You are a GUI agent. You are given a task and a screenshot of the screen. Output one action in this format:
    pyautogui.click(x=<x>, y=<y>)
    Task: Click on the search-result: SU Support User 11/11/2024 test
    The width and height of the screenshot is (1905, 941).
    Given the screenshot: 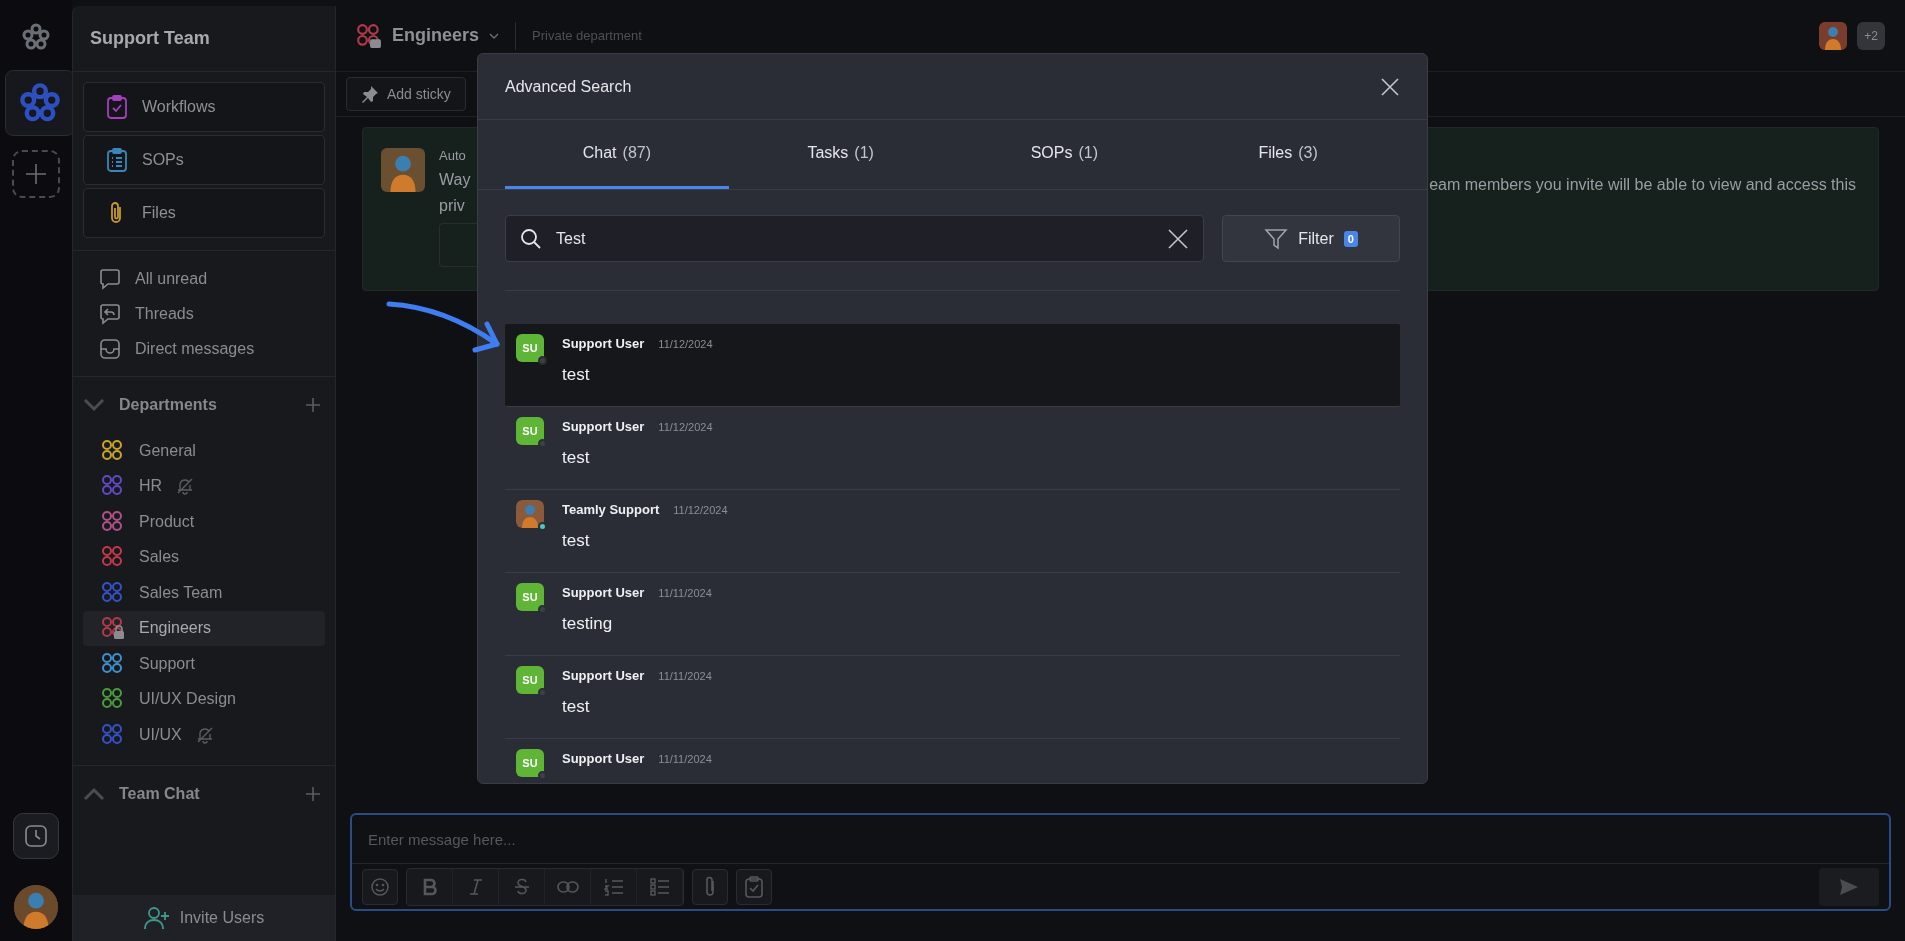 What is the action you would take?
    pyautogui.click(x=952, y=697)
    